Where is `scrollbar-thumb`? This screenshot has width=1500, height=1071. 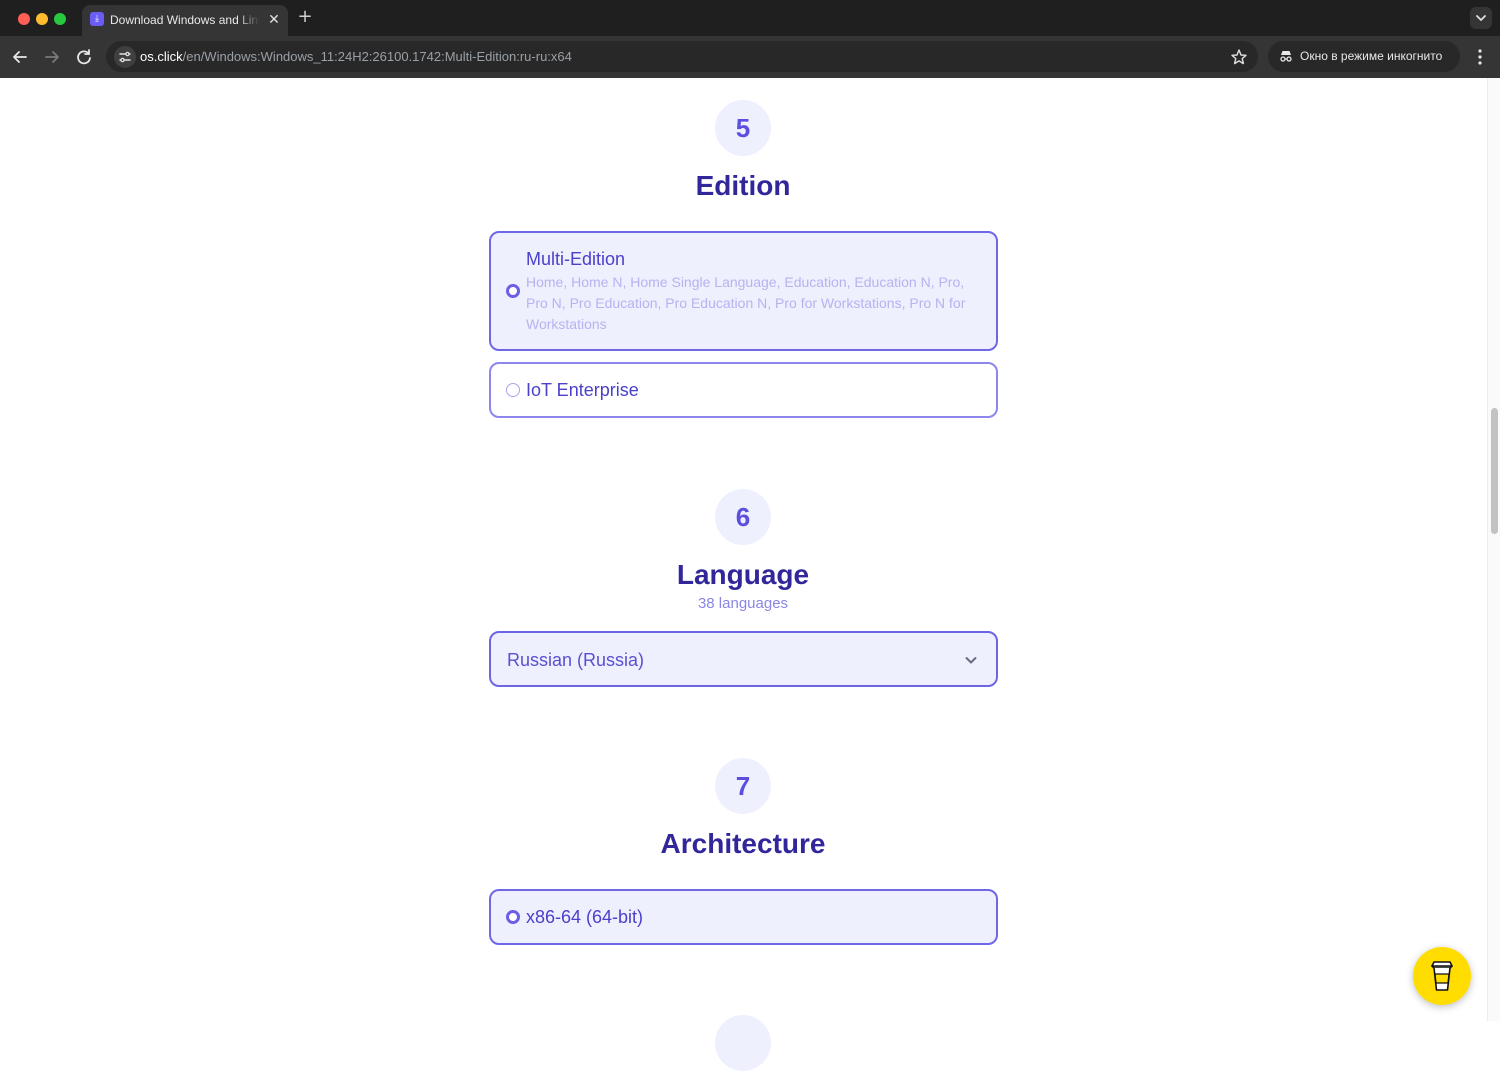 scrollbar-thumb is located at coordinates (1494, 471).